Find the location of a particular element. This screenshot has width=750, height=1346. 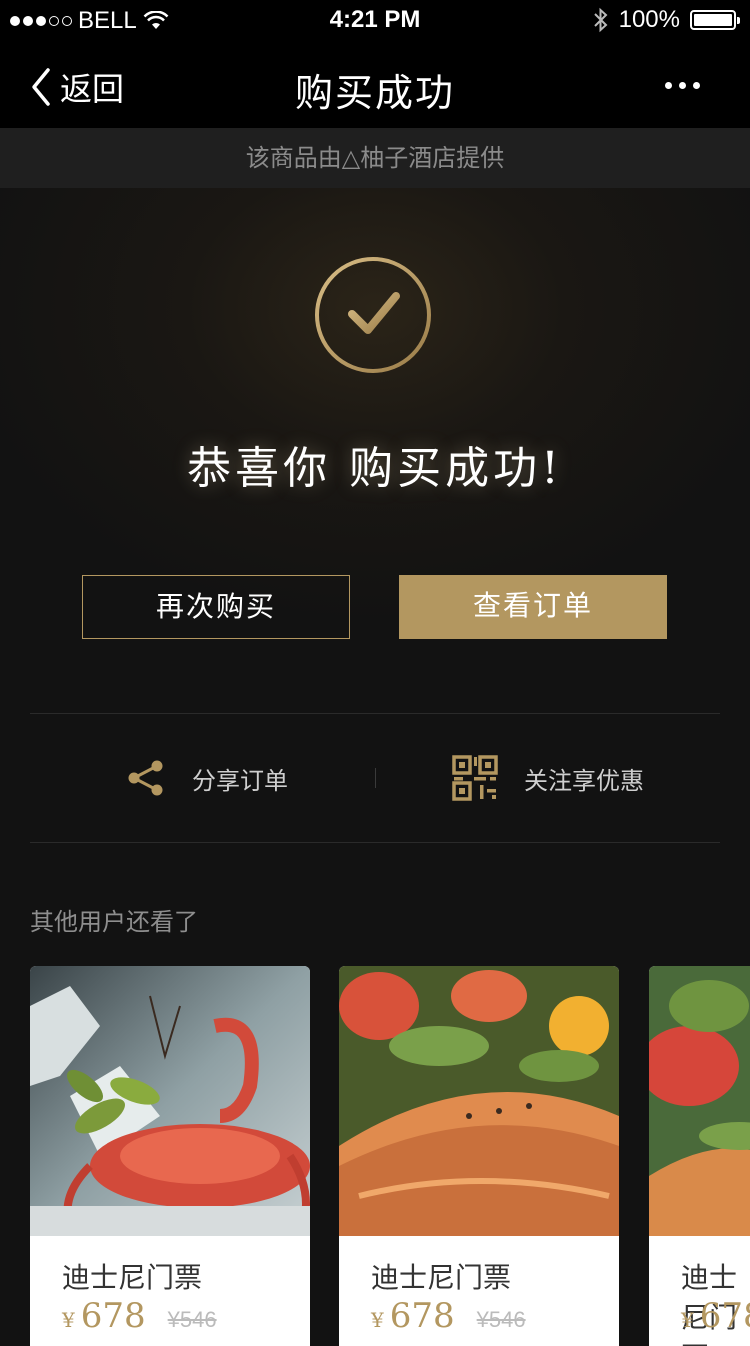

bluetooth-icon is located at coordinates (600, 20).